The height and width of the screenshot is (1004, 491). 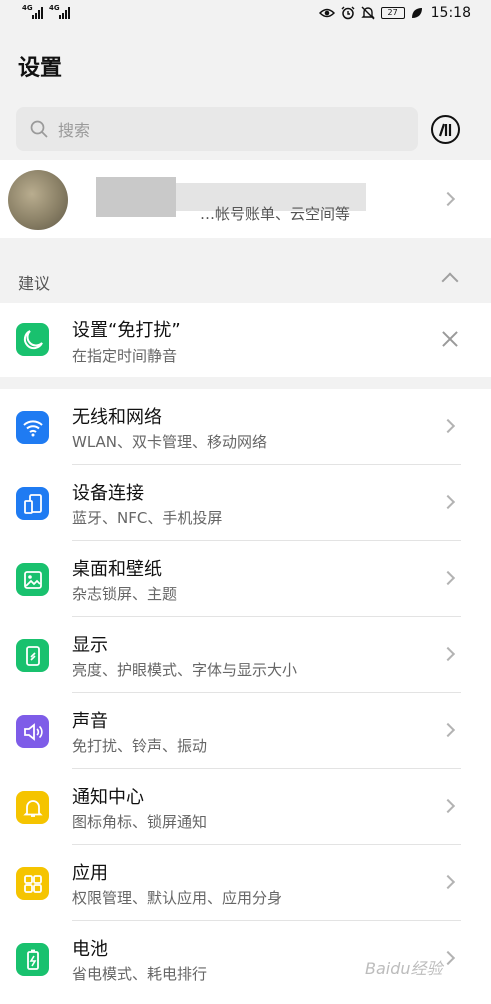 I want to click on menu-item-title: 桌面和壁纸, so click(x=117, y=569).